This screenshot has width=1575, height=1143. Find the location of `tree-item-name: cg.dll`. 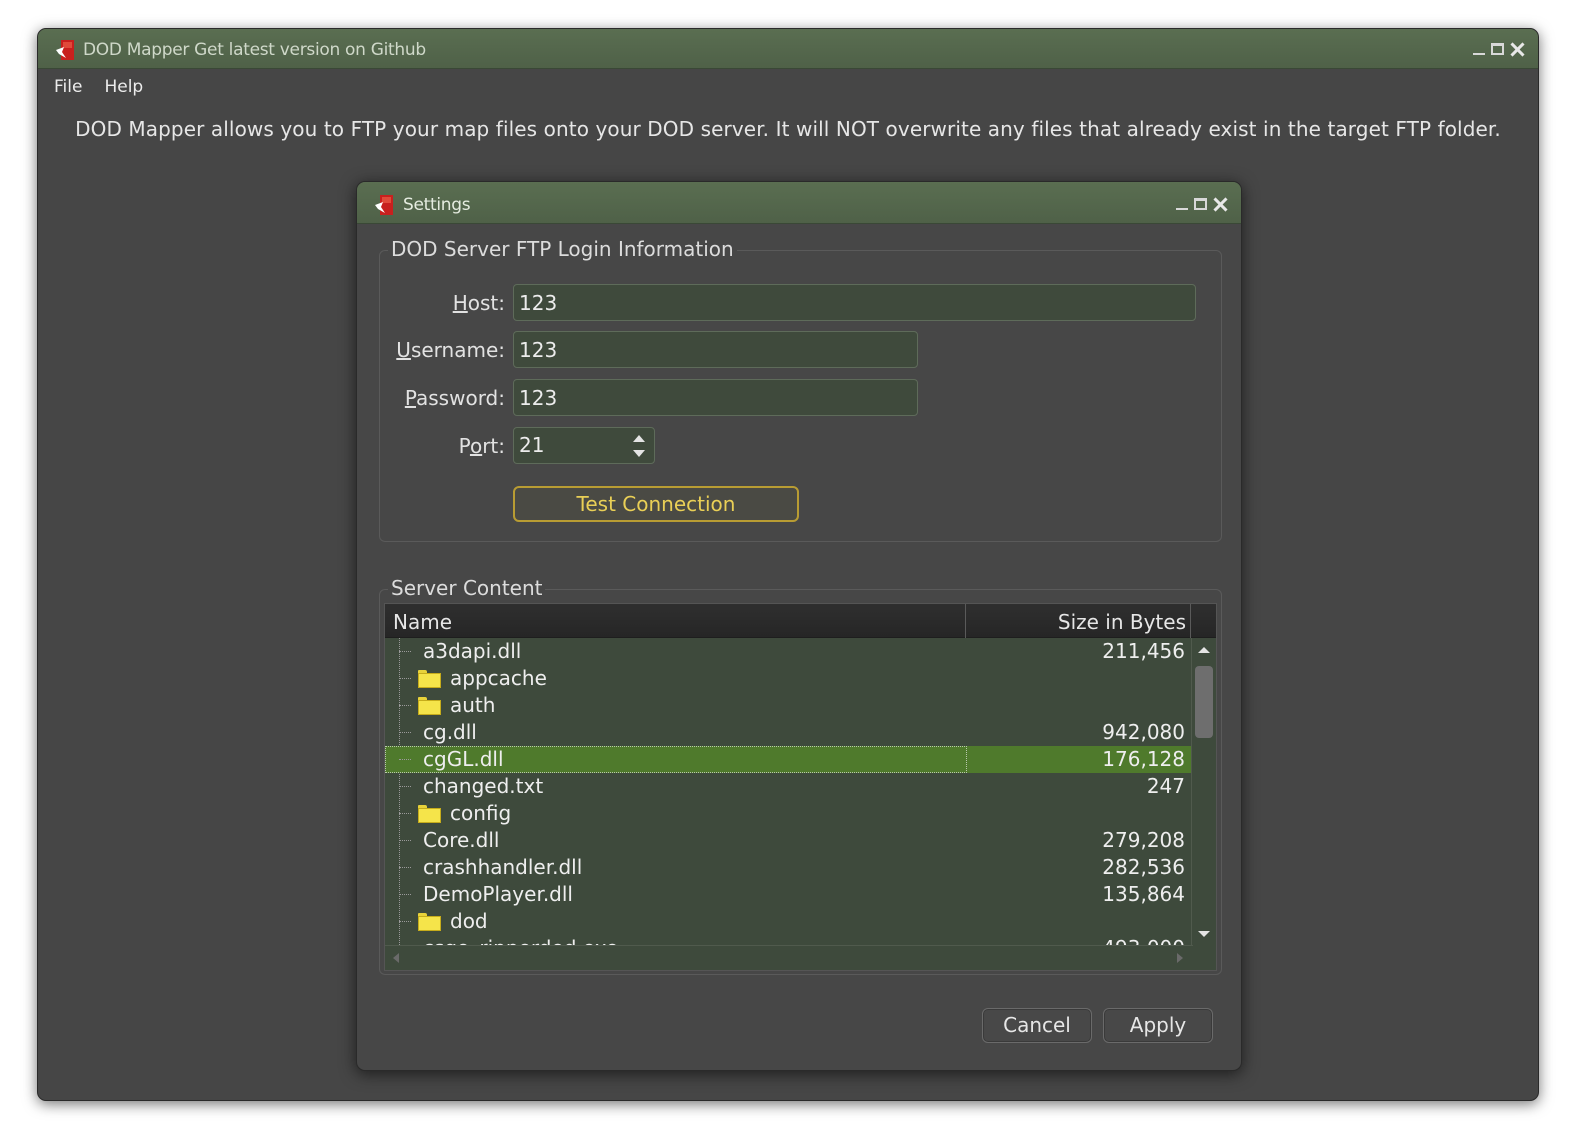

tree-item-name: cg.dll is located at coordinates (450, 732).